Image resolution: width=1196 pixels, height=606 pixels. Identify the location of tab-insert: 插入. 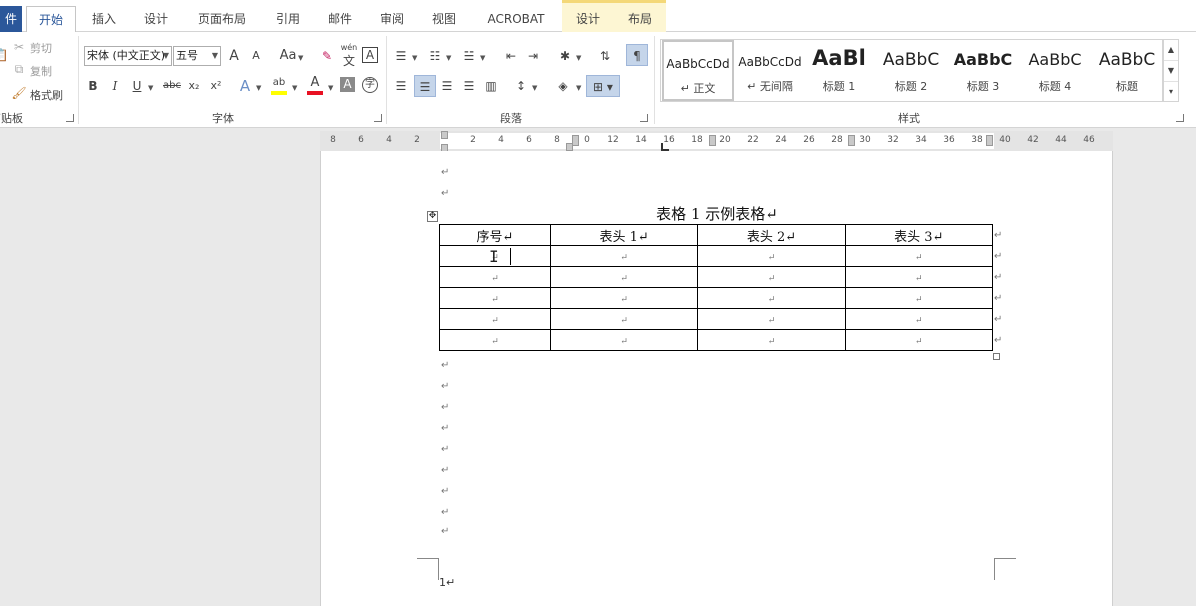
(104, 19).